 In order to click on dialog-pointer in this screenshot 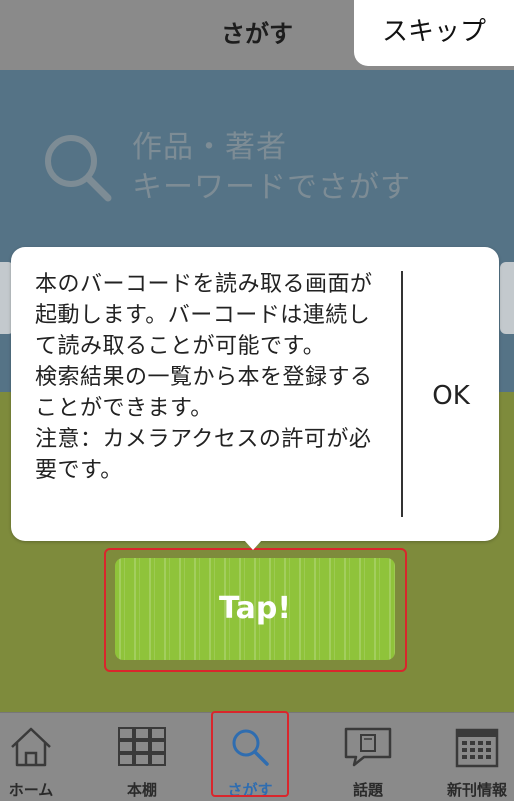, I will do `click(253, 545)`.